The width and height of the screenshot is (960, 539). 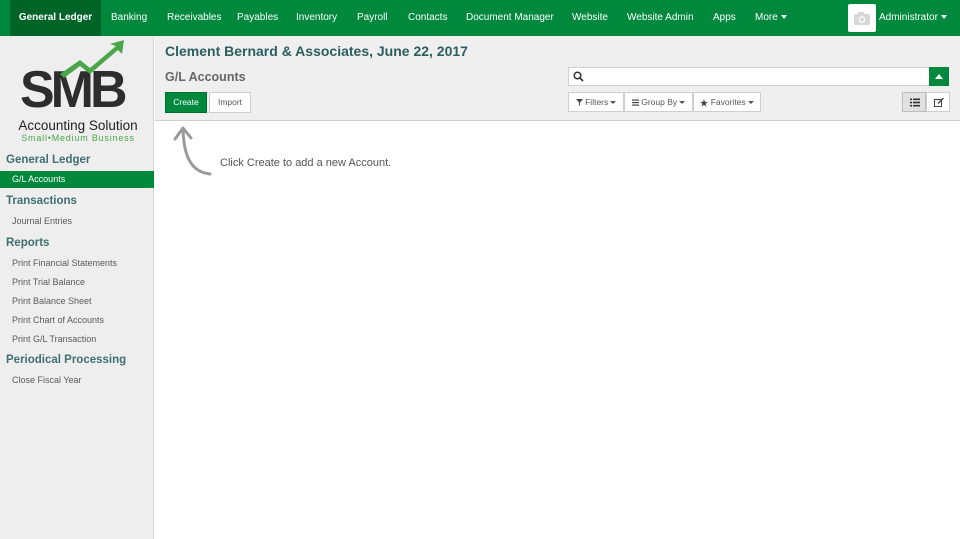 I want to click on group-by-dropdown: Group By, so click(x=658, y=102).